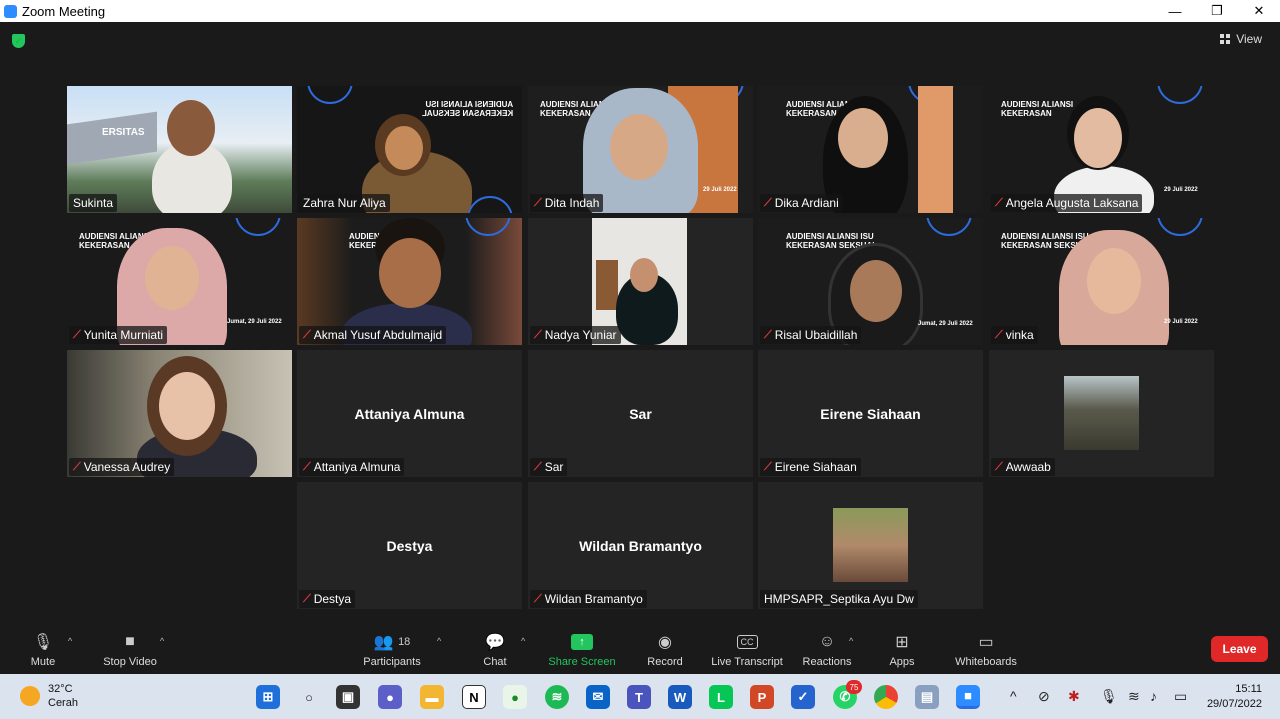  I want to click on record-label: Record, so click(665, 662).